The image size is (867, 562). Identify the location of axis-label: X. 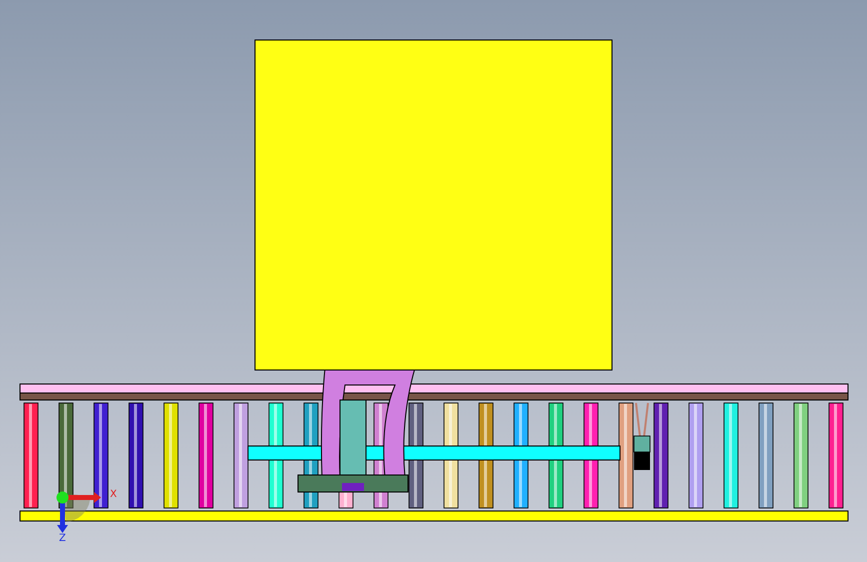
(113, 494).